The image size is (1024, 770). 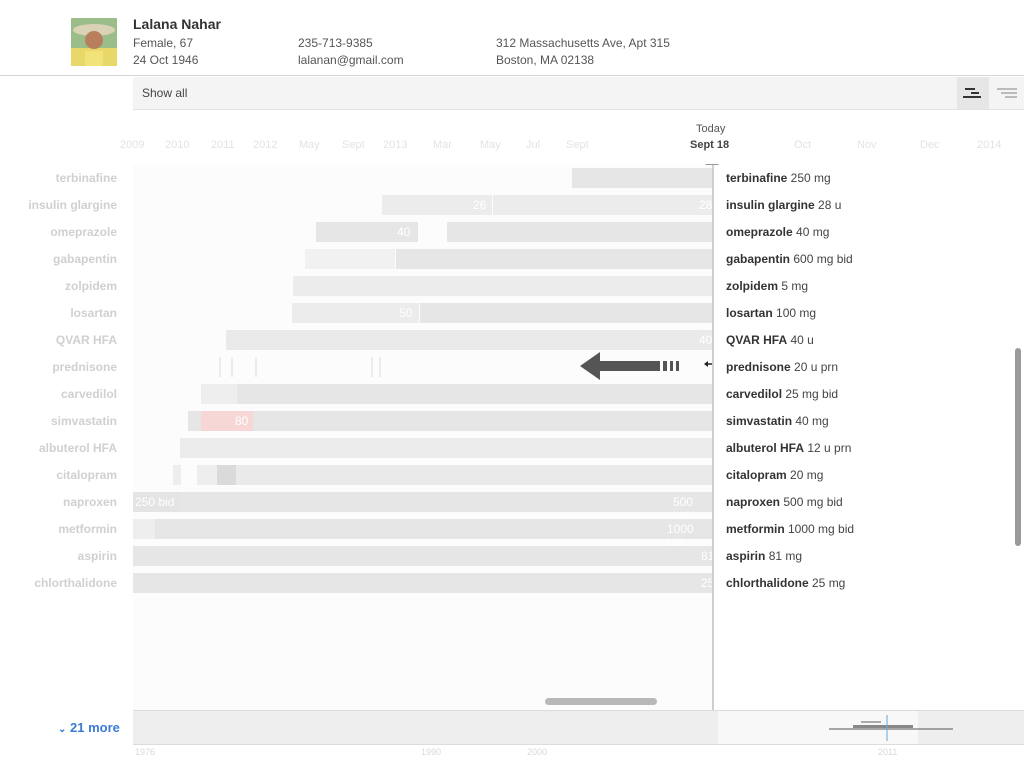 What do you see at coordinates (793, 286) in the screenshot?
I see `current-med-dose: 5 mg` at bounding box center [793, 286].